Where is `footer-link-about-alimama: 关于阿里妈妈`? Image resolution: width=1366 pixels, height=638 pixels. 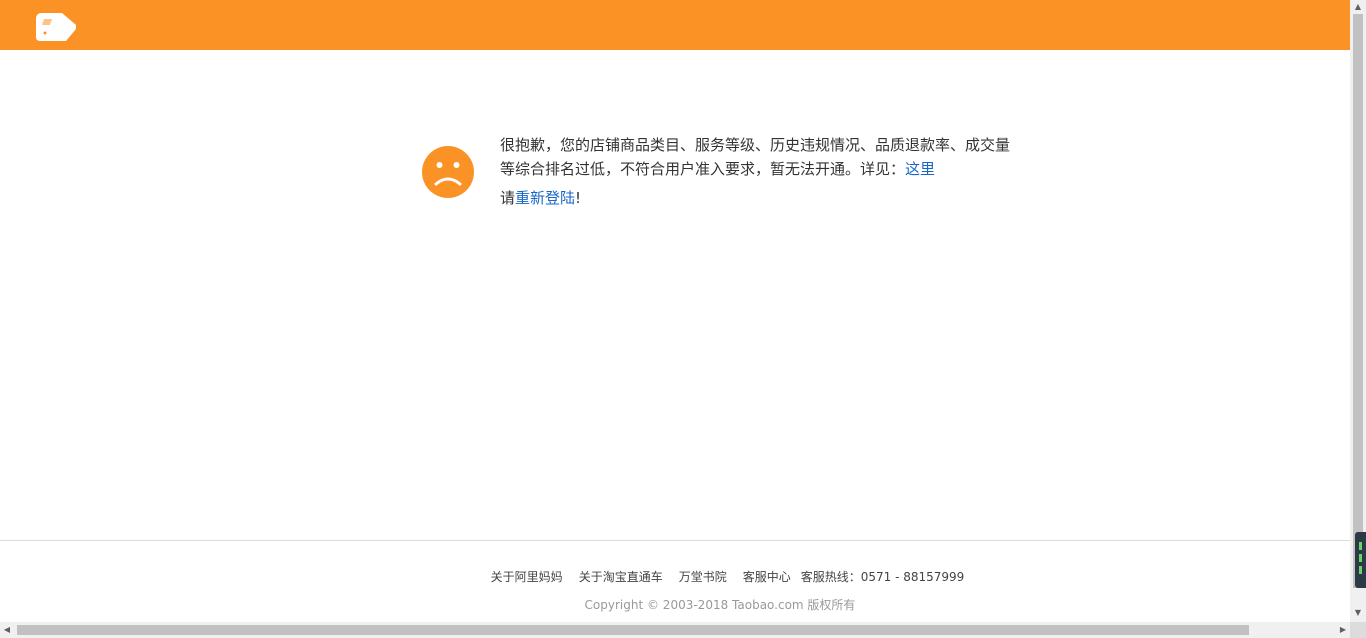
footer-link-about-alimama: 关于阿里妈妈 is located at coordinates (527, 577).